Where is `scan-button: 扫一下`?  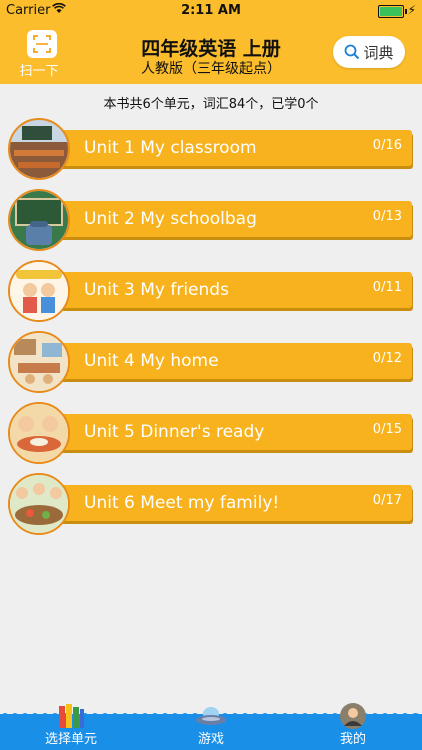 scan-button: 扫一下 is located at coordinates (39, 54).